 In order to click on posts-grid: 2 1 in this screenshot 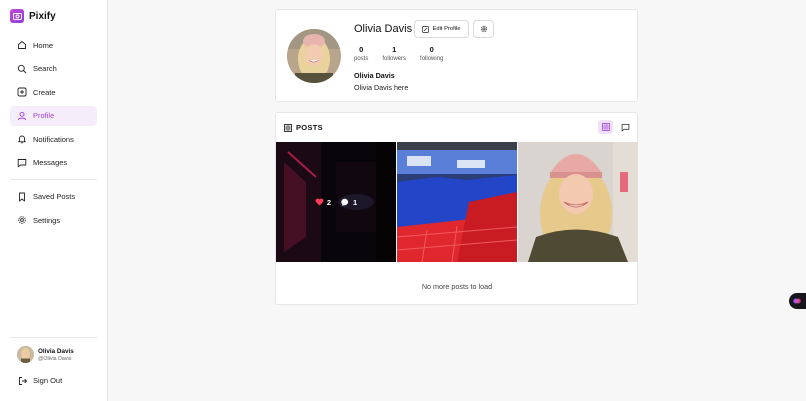, I will do `click(457, 202)`.